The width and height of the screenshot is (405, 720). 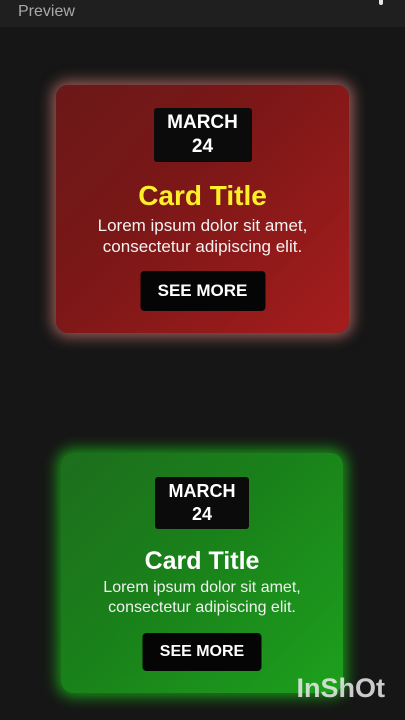 I want to click on preview-header: Preview, so click(x=202, y=13).